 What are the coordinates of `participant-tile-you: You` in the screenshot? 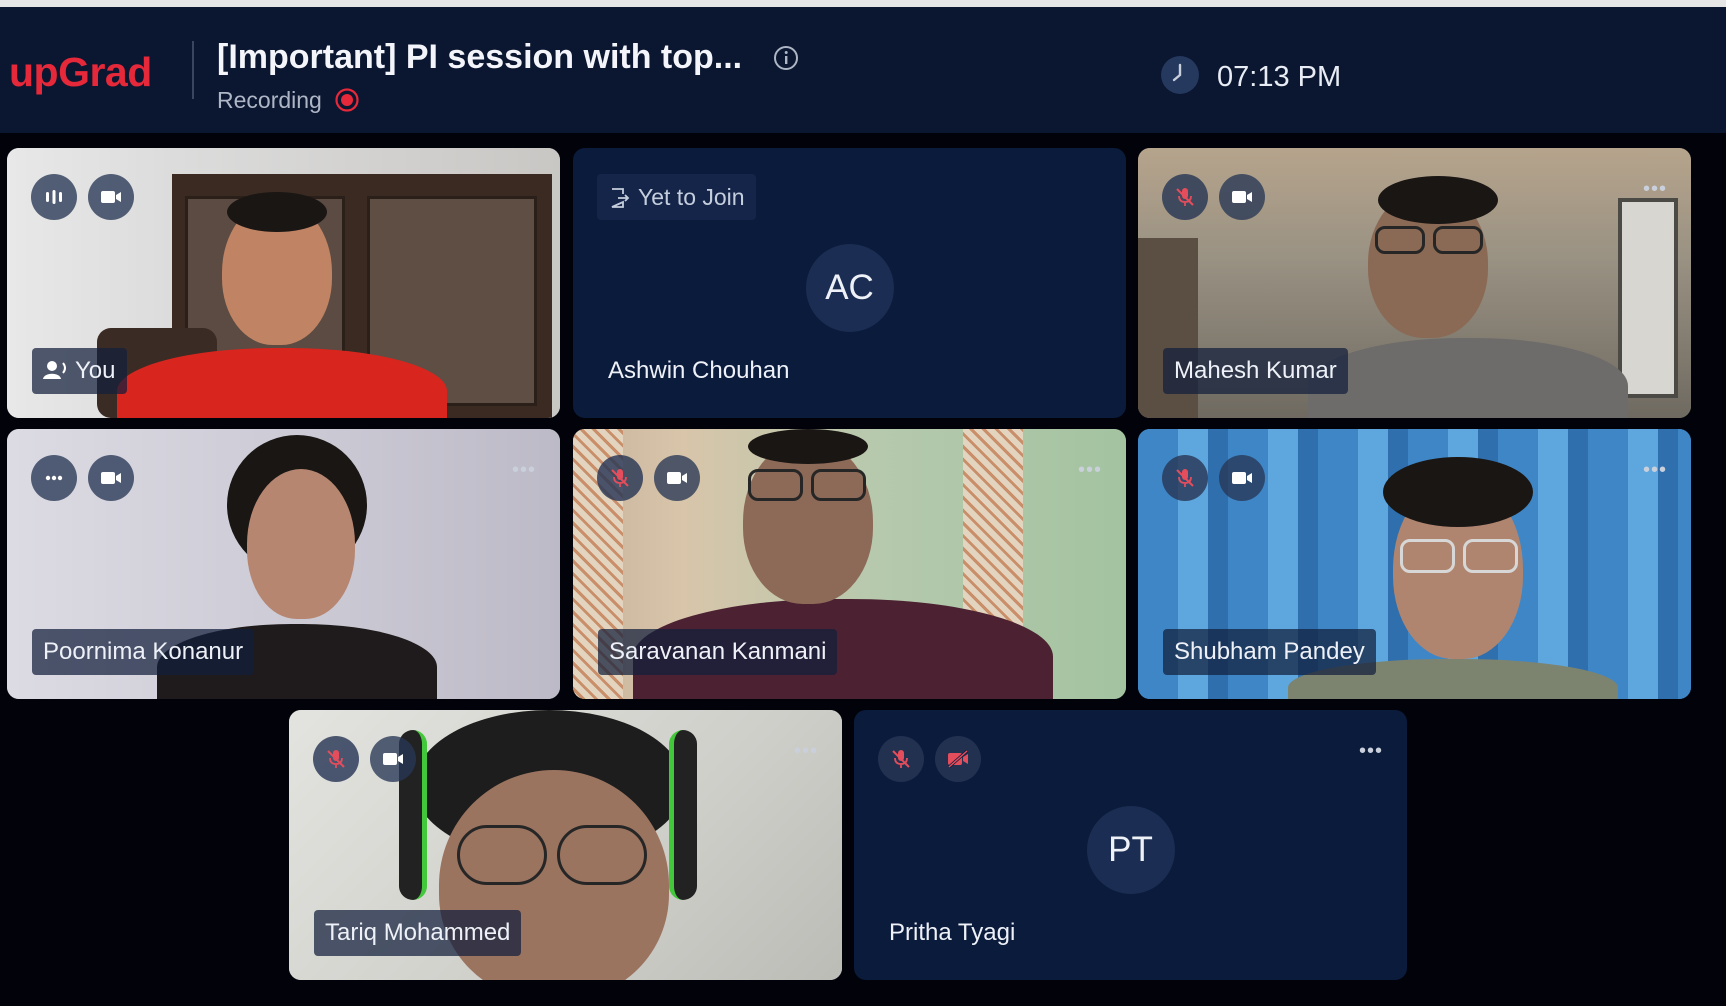 It's located at (283, 283).